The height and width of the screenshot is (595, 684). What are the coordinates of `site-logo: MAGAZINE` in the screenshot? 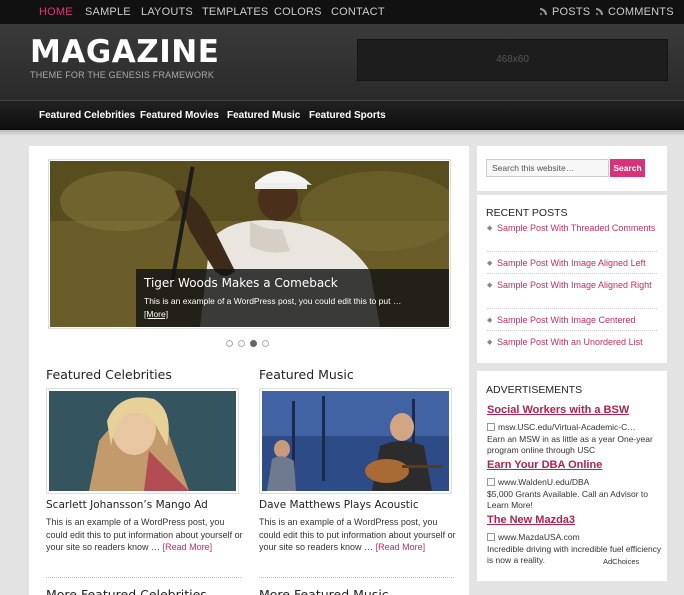 It's located at (124, 52).